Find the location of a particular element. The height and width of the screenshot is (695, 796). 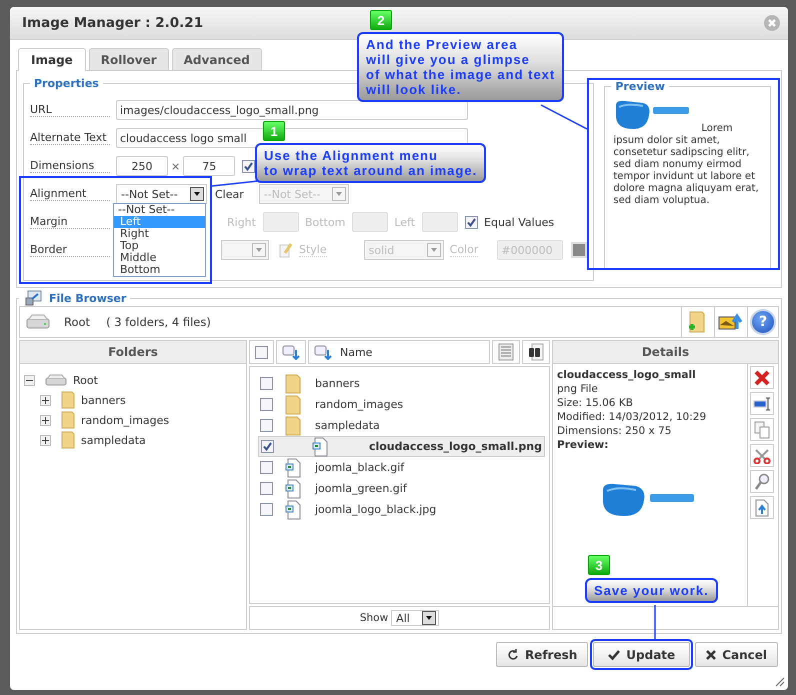

menu-option: --Not Set-- is located at coordinates (159, 210).